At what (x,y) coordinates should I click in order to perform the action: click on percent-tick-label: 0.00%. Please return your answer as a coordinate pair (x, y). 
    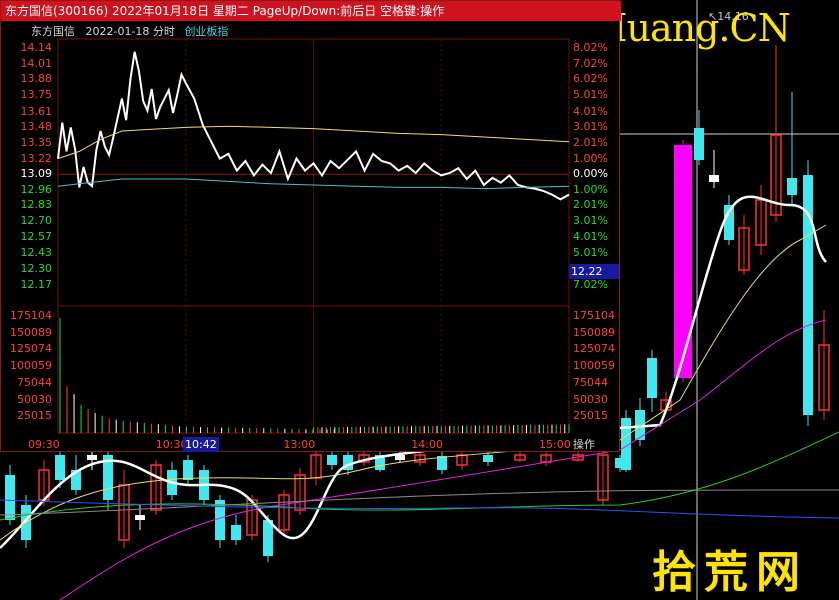
    Looking at the image, I should click on (590, 174).